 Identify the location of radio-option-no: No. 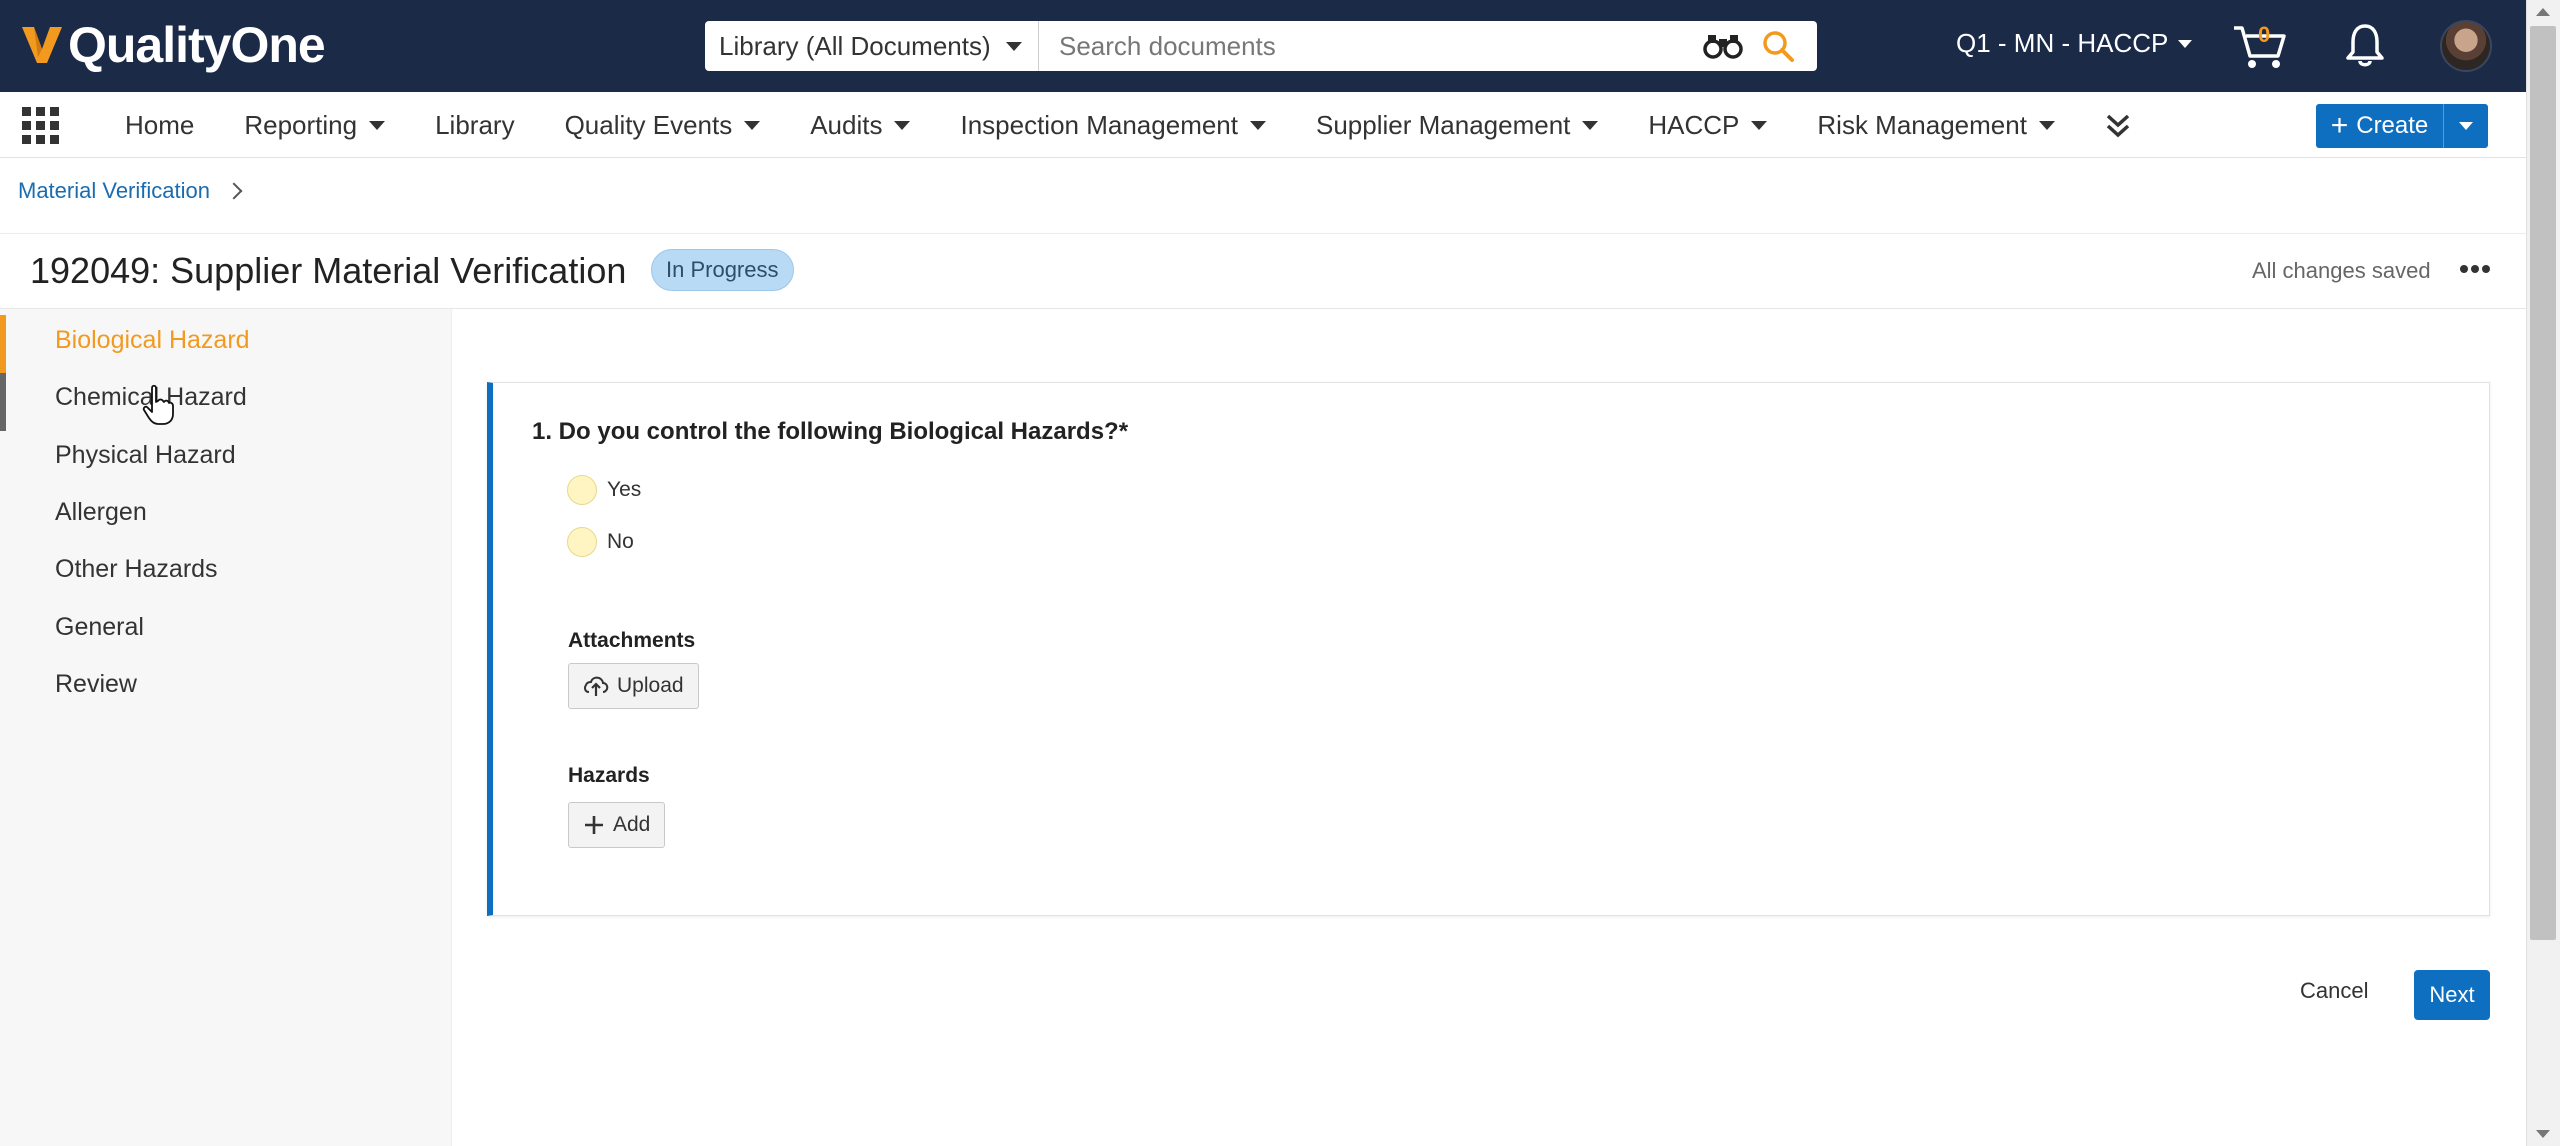
(600, 542).